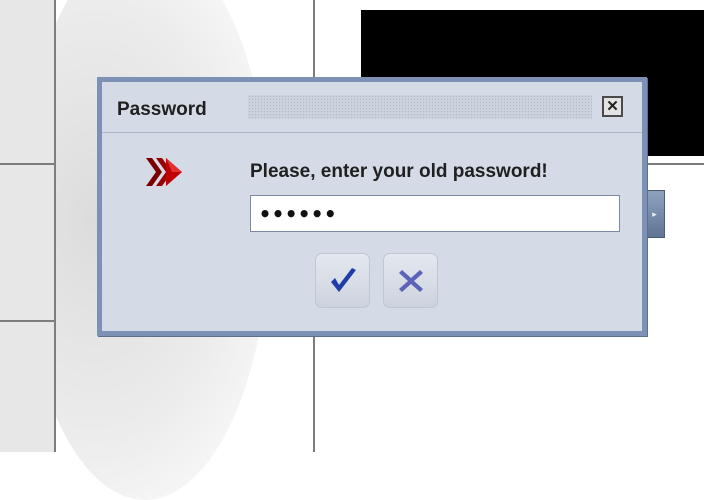  Describe the element at coordinates (77, 226) in the screenshot. I see `background-column` at that location.